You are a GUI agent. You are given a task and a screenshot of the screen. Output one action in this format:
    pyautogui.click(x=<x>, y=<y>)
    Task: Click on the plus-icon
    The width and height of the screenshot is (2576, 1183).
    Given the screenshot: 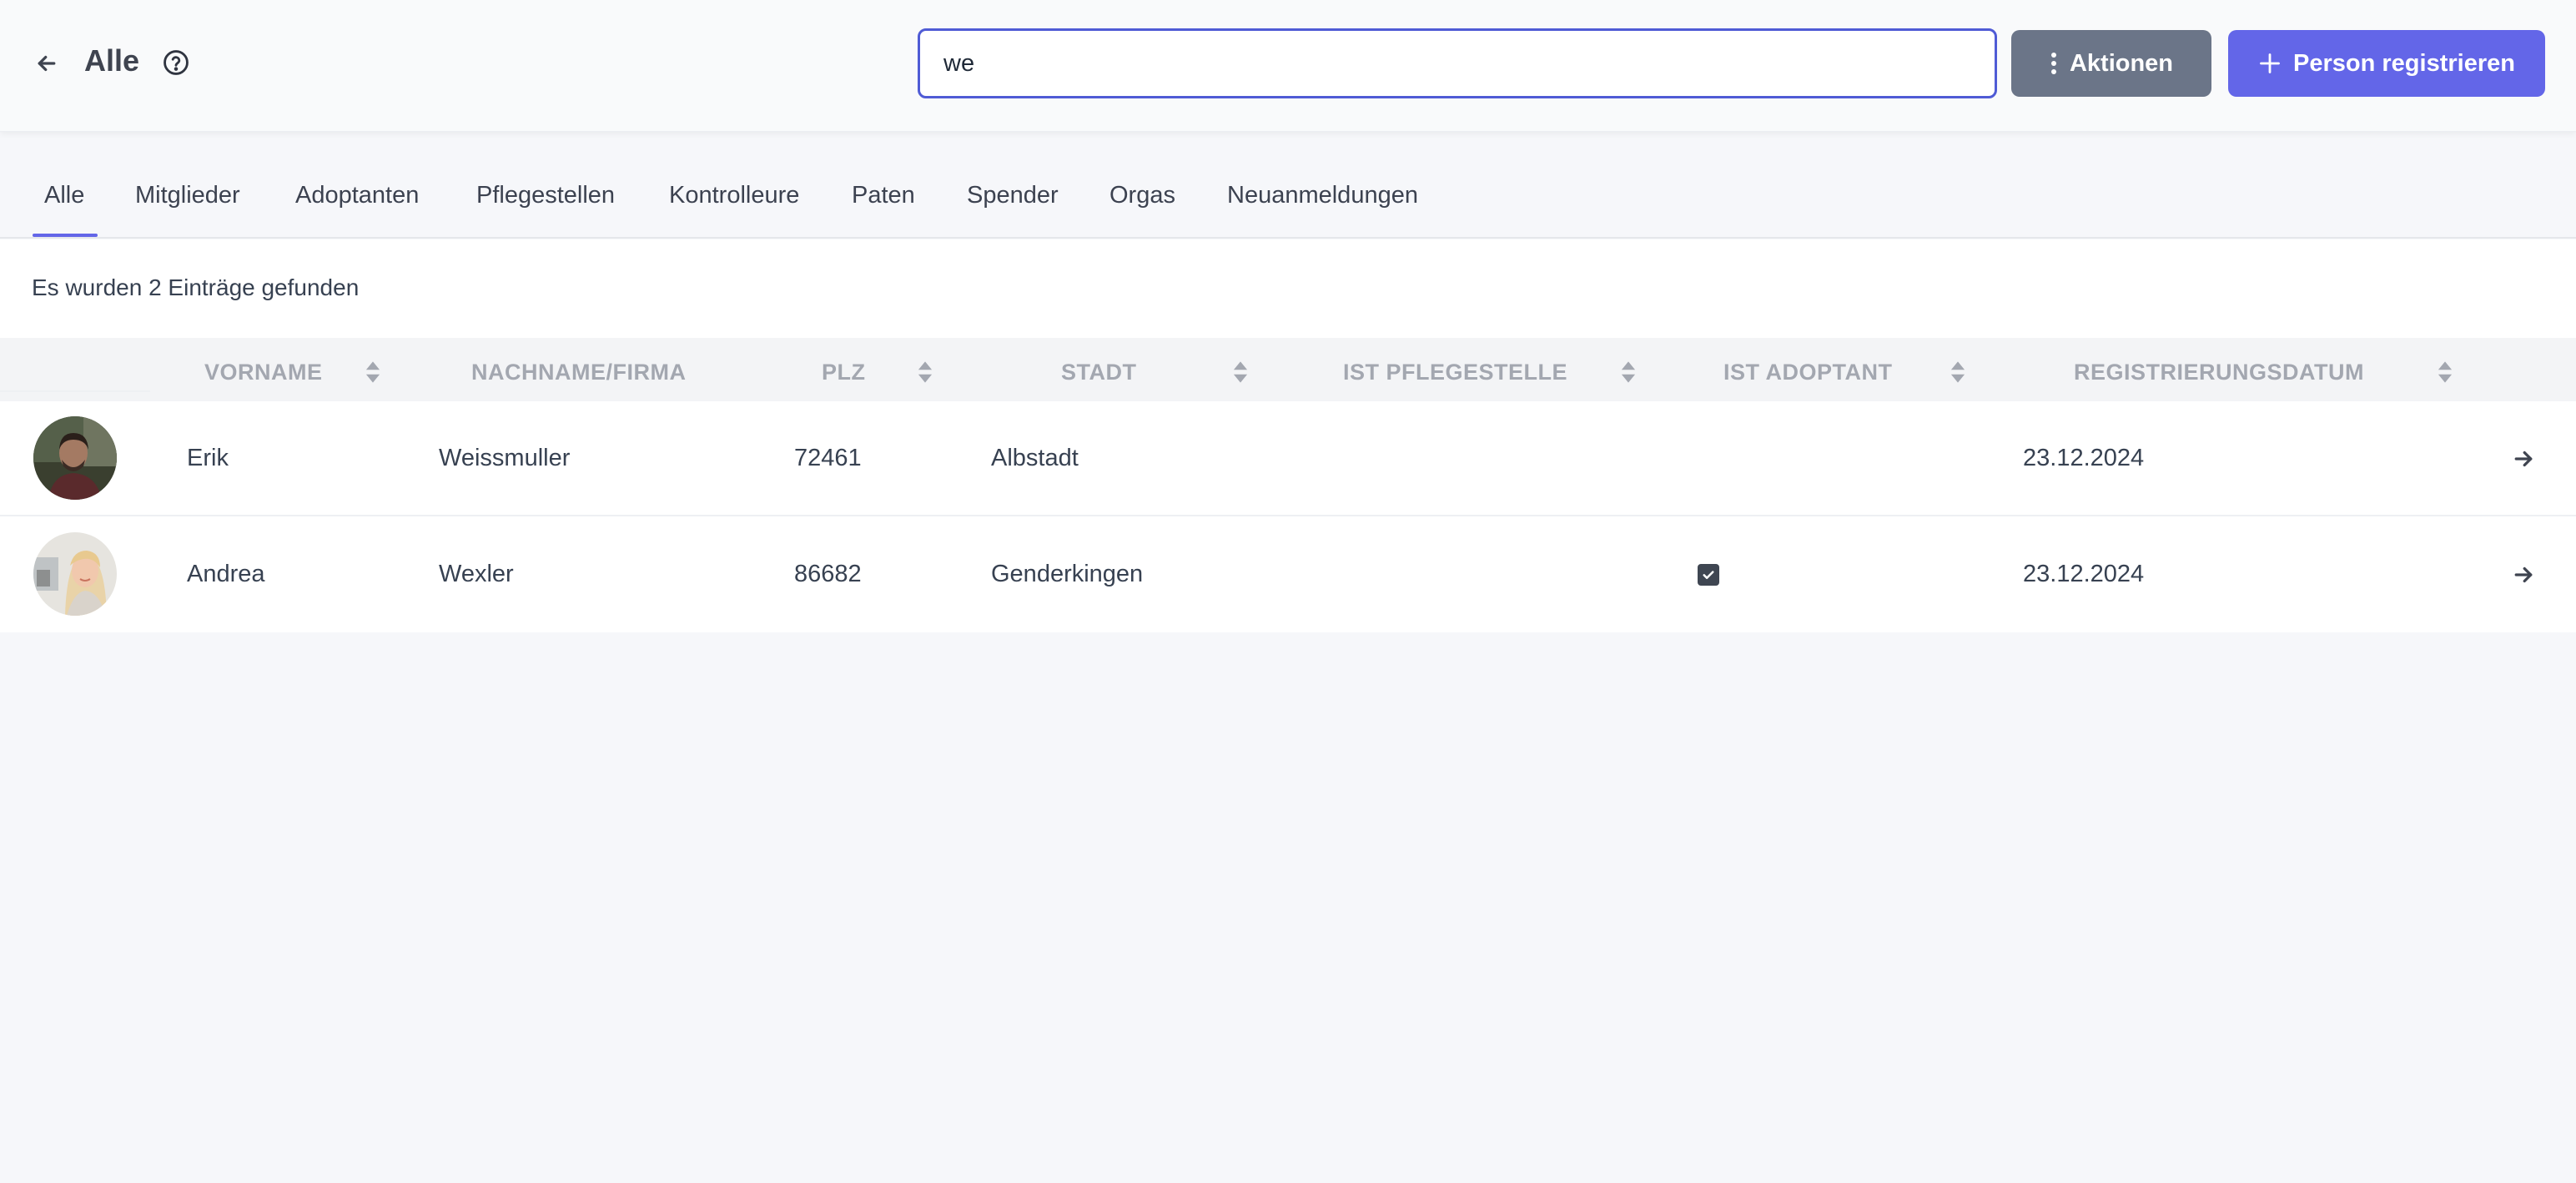 What is the action you would take?
    pyautogui.click(x=2270, y=63)
    